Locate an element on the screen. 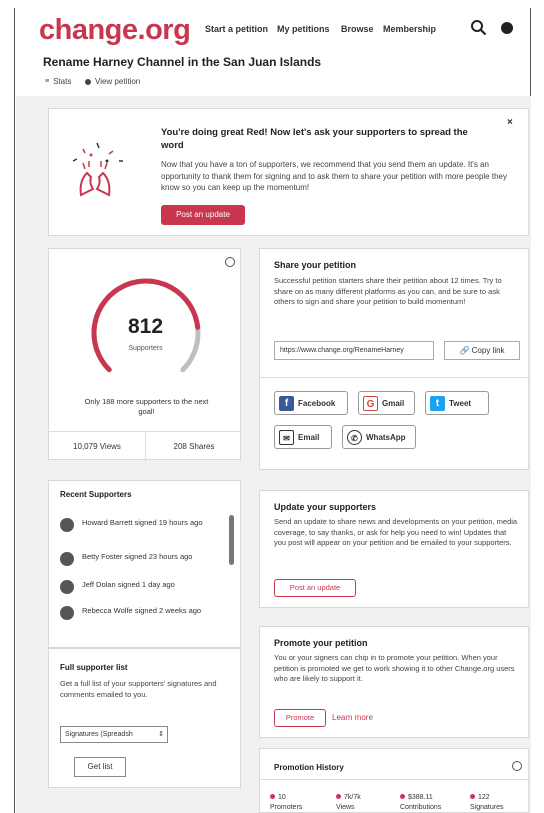  nav-membership: Membership is located at coordinates (409, 29).